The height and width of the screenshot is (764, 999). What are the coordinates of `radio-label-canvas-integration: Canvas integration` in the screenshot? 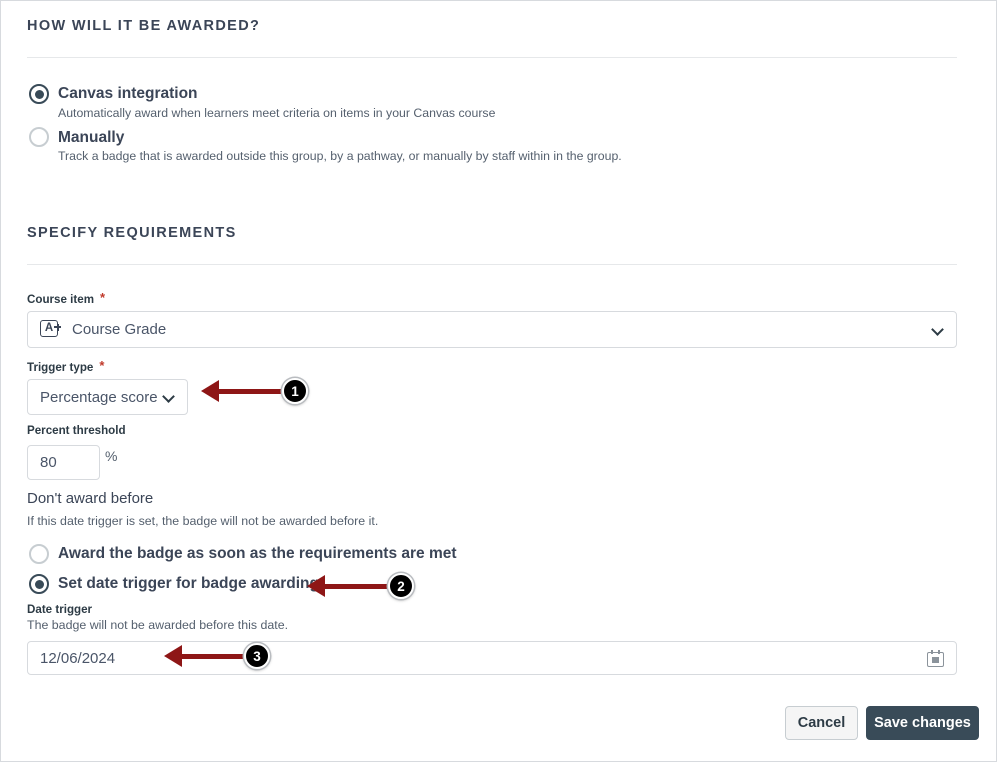 It's located at (128, 93).